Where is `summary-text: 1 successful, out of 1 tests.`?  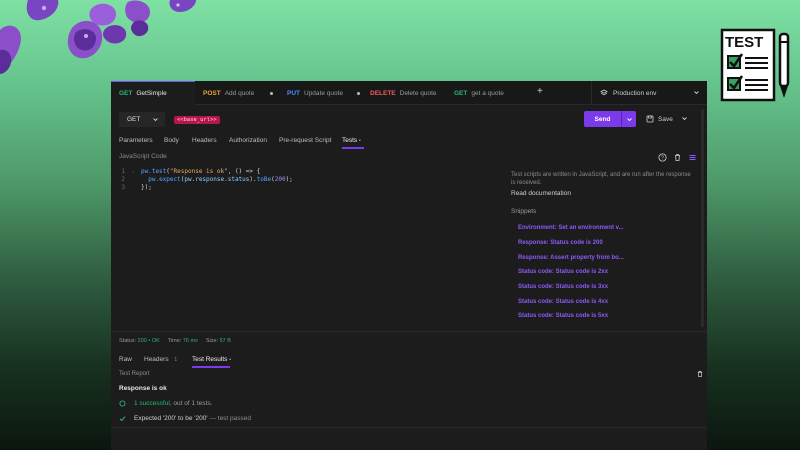 summary-text: 1 successful, out of 1 tests. is located at coordinates (173, 403).